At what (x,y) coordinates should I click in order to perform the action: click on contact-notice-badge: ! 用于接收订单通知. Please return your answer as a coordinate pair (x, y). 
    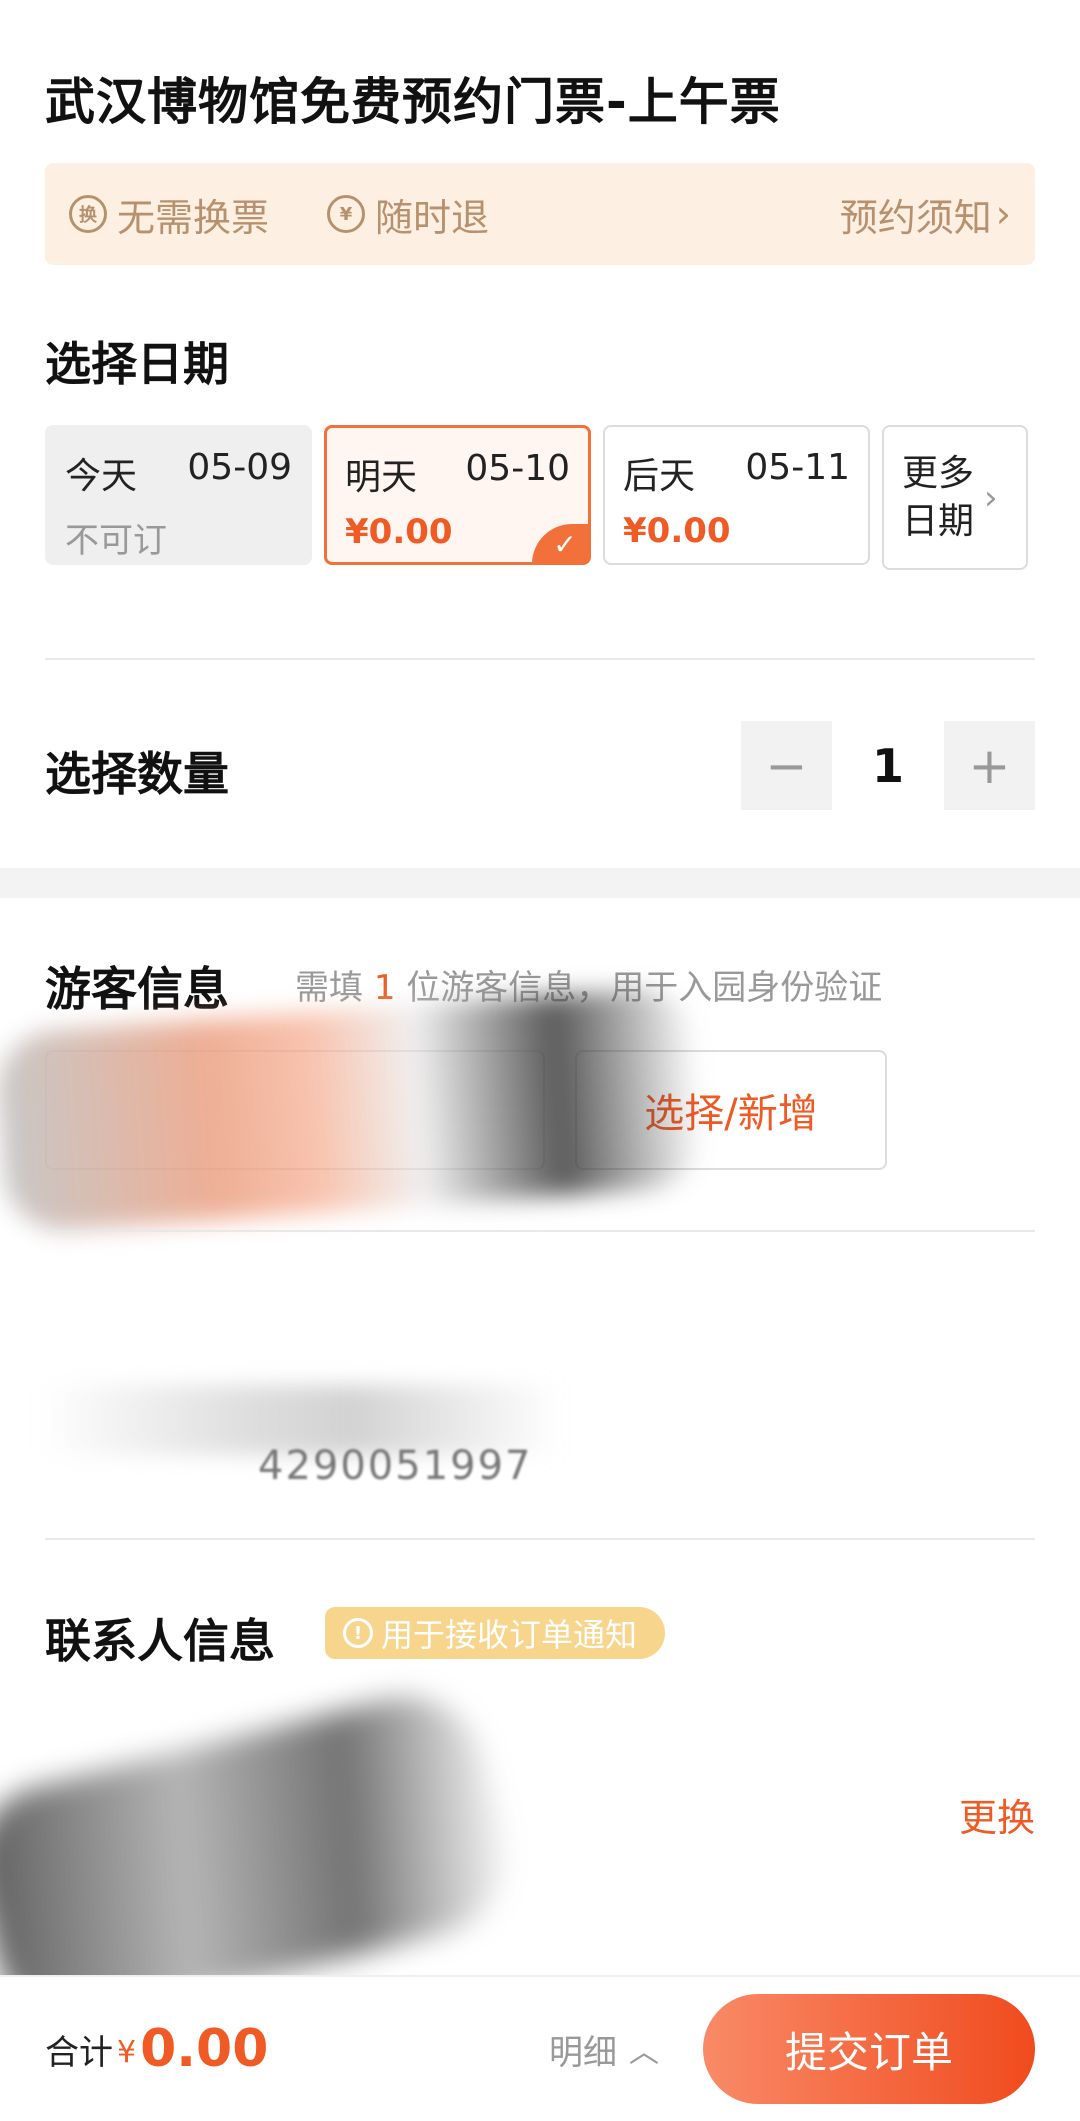
    Looking at the image, I should click on (495, 1633).